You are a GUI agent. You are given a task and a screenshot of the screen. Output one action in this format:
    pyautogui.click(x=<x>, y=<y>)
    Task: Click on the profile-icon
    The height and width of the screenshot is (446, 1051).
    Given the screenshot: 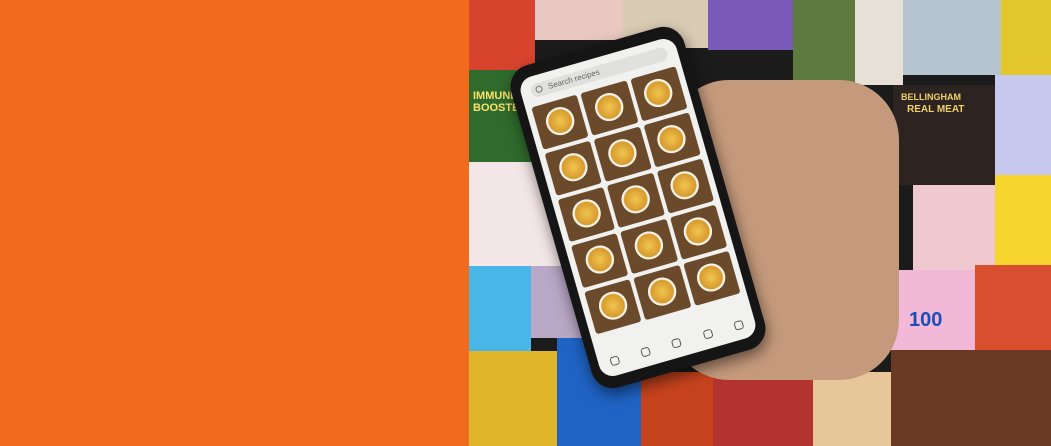 What is the action you would take?
    pyautogui.click(x=739, y=325)
    